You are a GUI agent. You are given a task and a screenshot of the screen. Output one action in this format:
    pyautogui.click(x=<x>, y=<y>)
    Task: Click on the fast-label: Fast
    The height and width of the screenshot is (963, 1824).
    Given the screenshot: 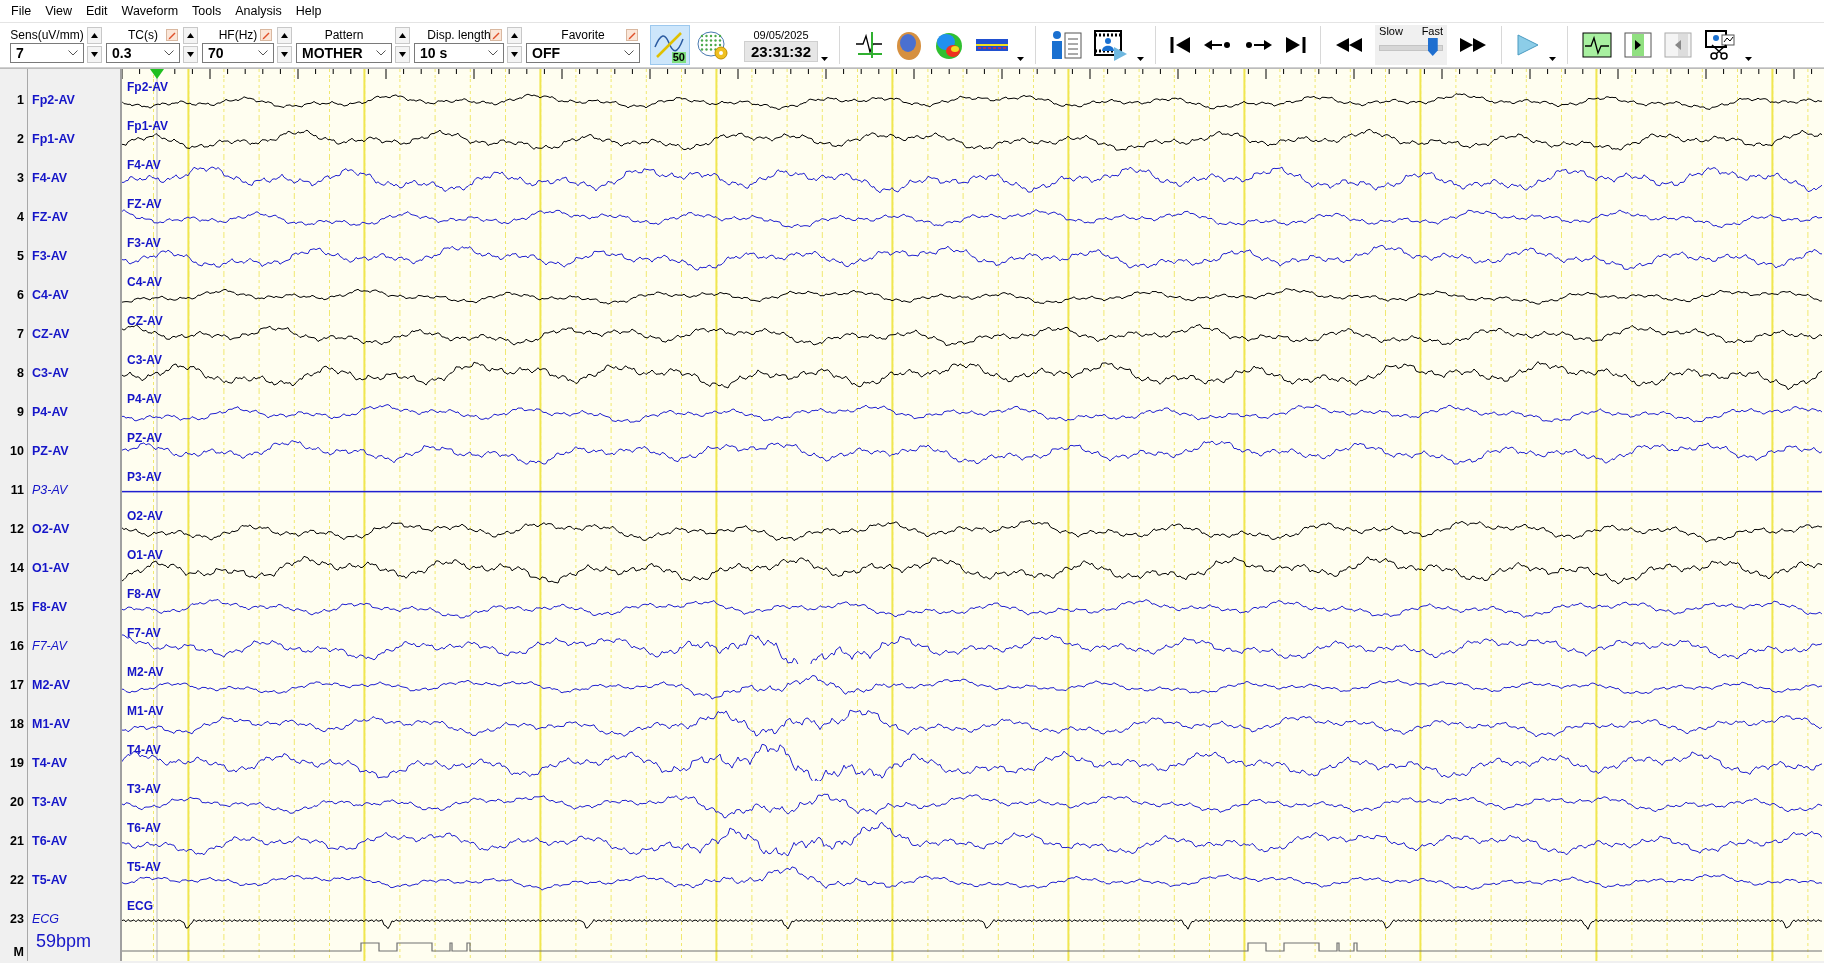 What is the action you would take?
    pyautogui.click(x=1432, y=31)
    